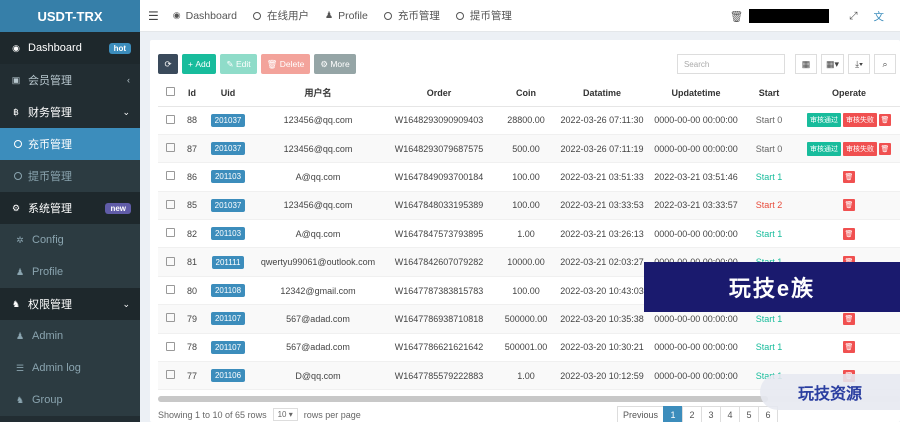  I want to click on sidebar-item-admin: ♟ Admin, so click(70, 336).